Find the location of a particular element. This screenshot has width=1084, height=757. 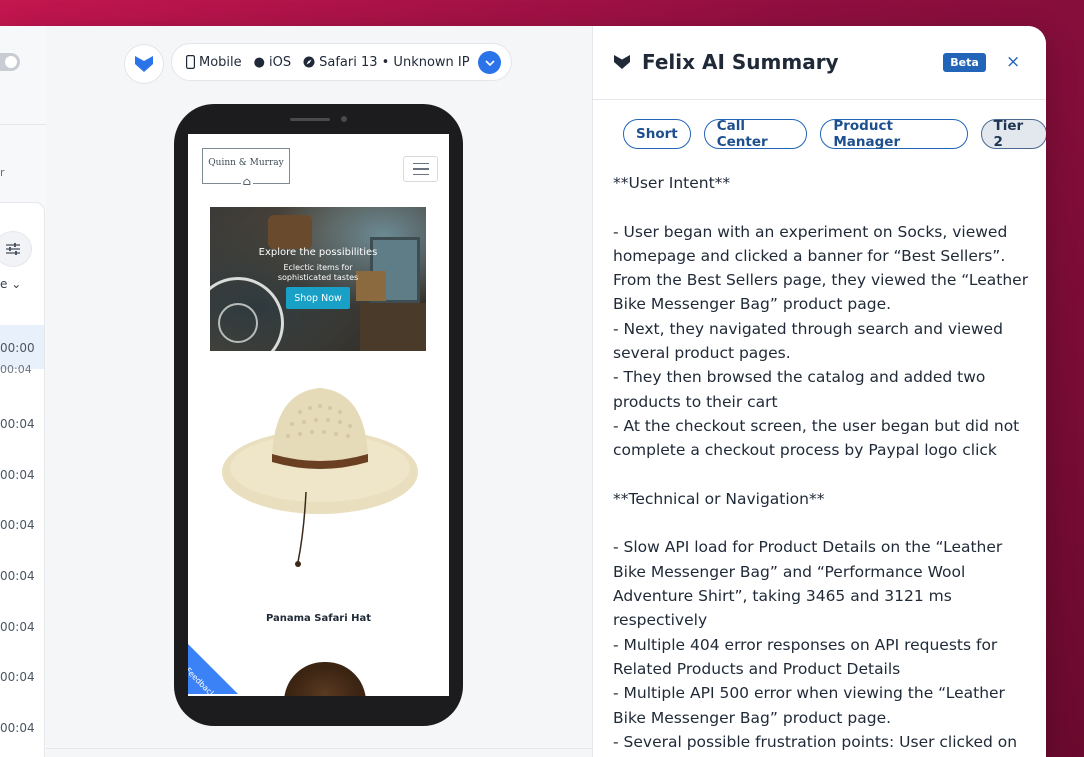

product-name: Panama Safari Hat is located at coordinates (318, 618).